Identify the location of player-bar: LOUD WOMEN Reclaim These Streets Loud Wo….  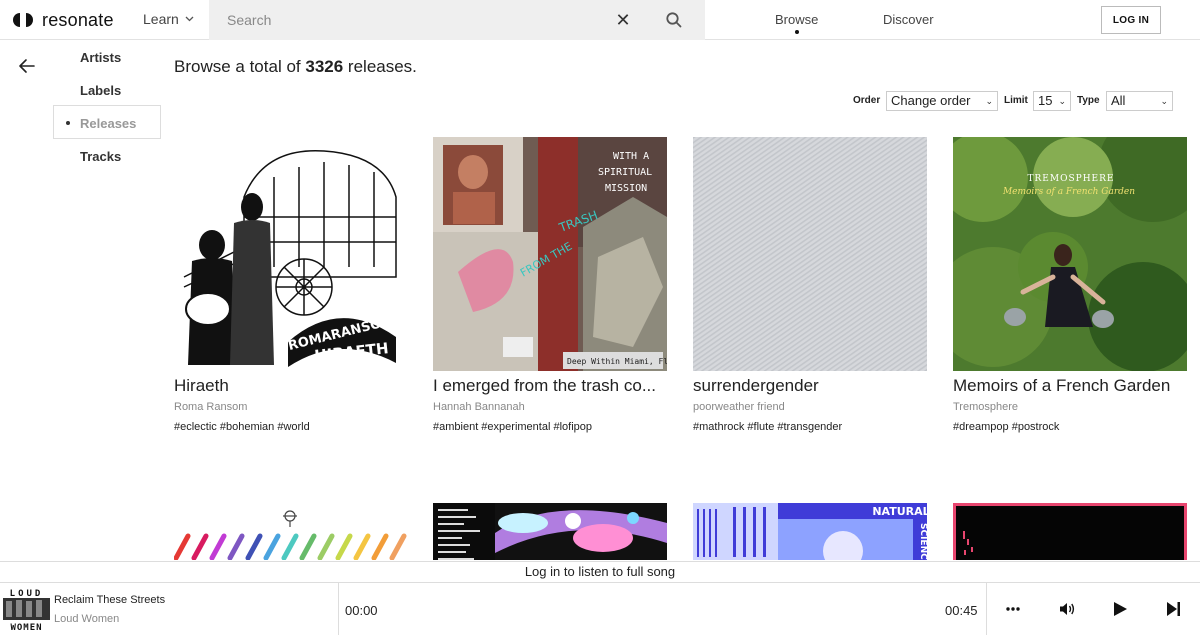
(600, 608).